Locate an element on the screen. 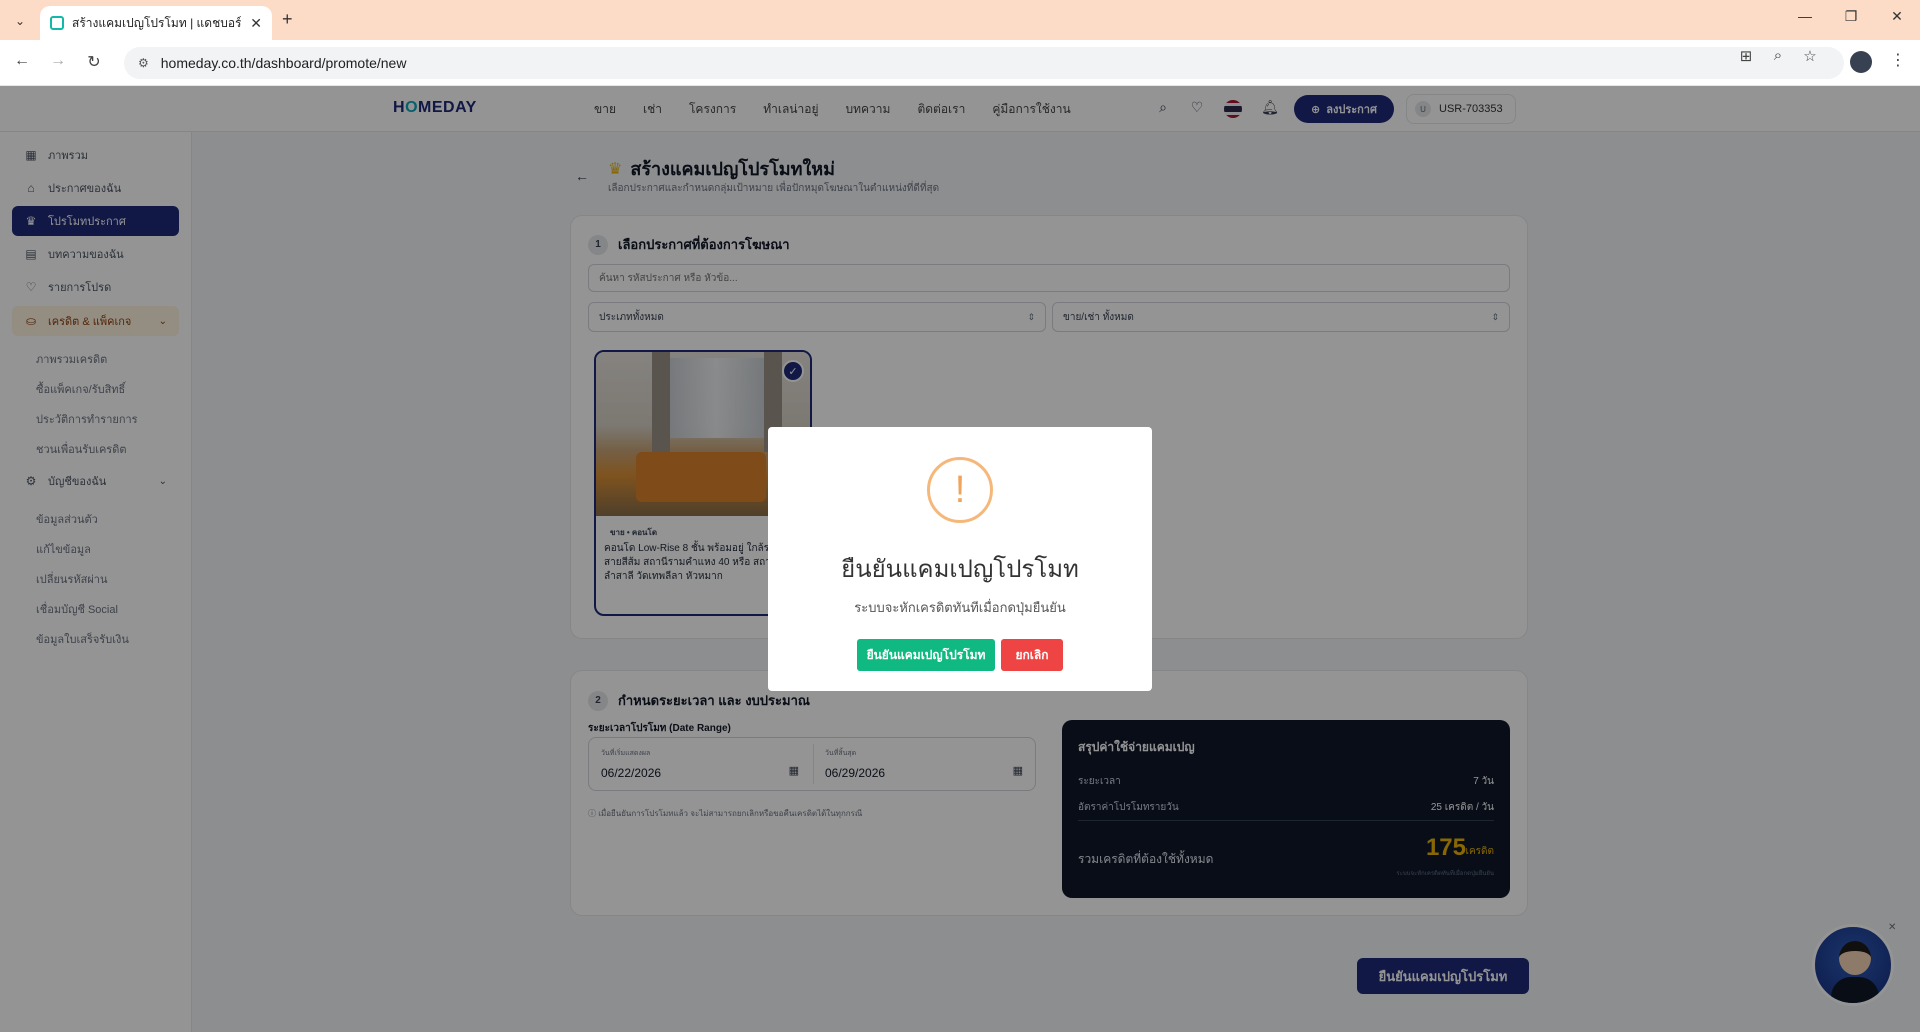  reload-icon: ↻ is located at coordinates (94, 62).